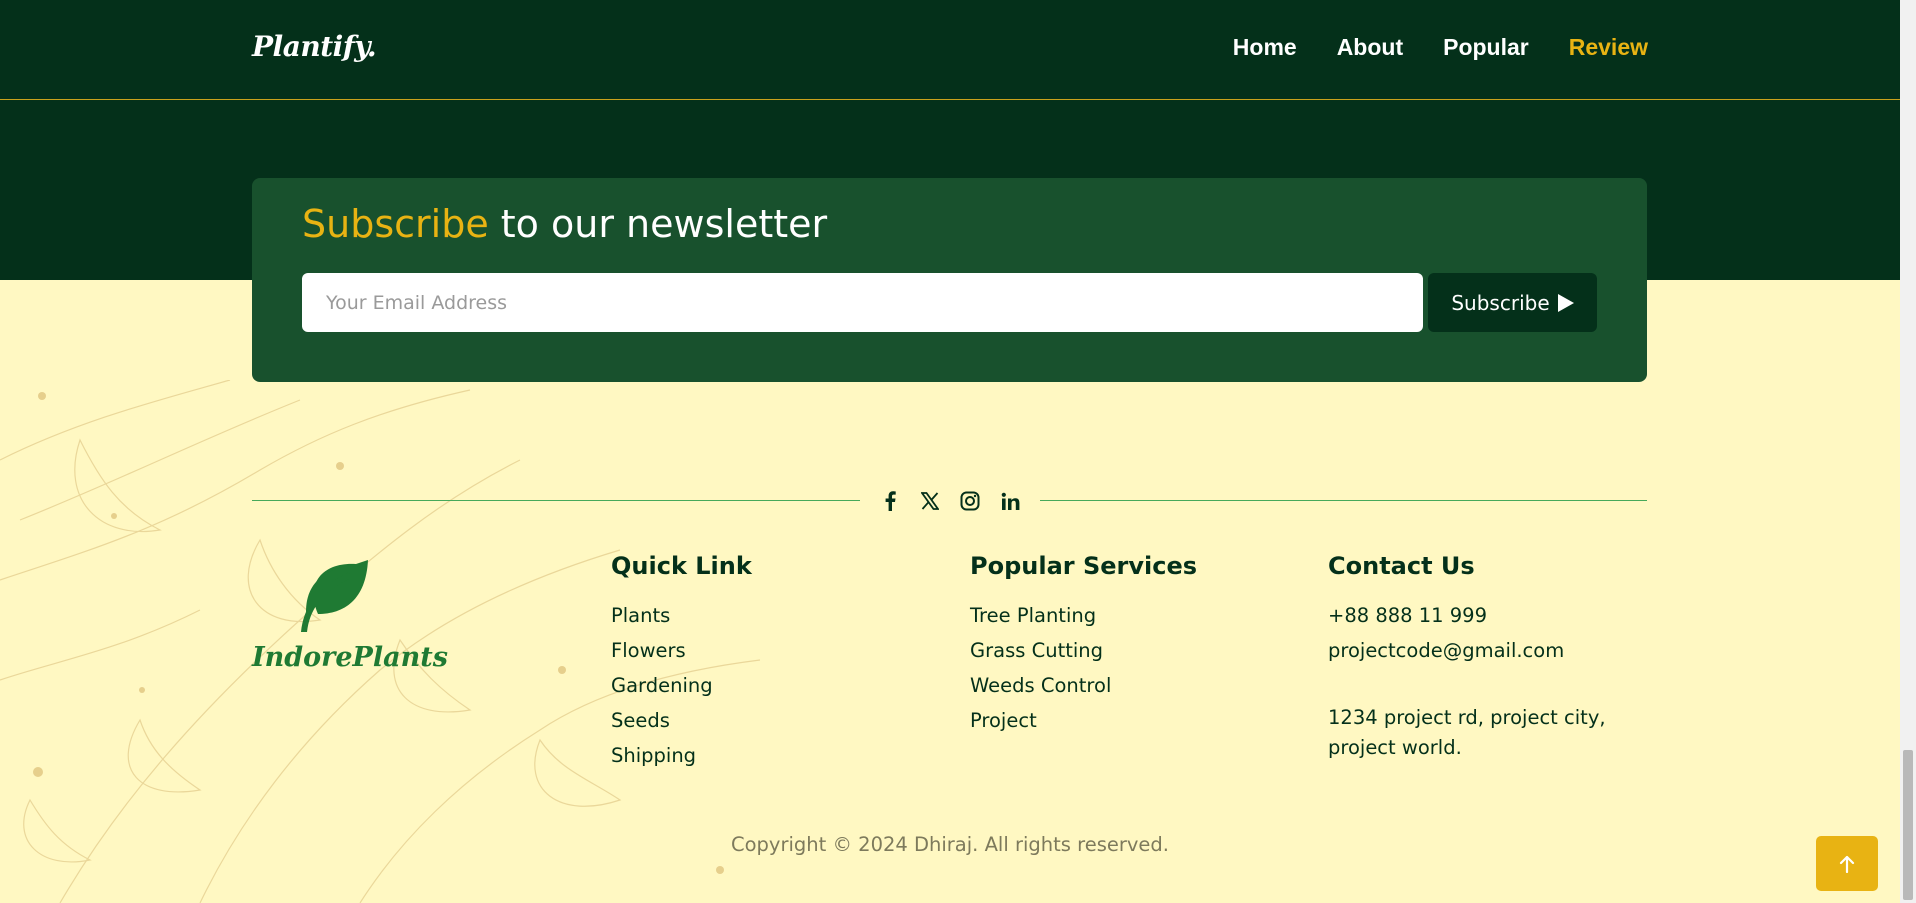 The width and height of the screenshot is (1916, 903). I want to click on leaf-icon, so click(334, 596).